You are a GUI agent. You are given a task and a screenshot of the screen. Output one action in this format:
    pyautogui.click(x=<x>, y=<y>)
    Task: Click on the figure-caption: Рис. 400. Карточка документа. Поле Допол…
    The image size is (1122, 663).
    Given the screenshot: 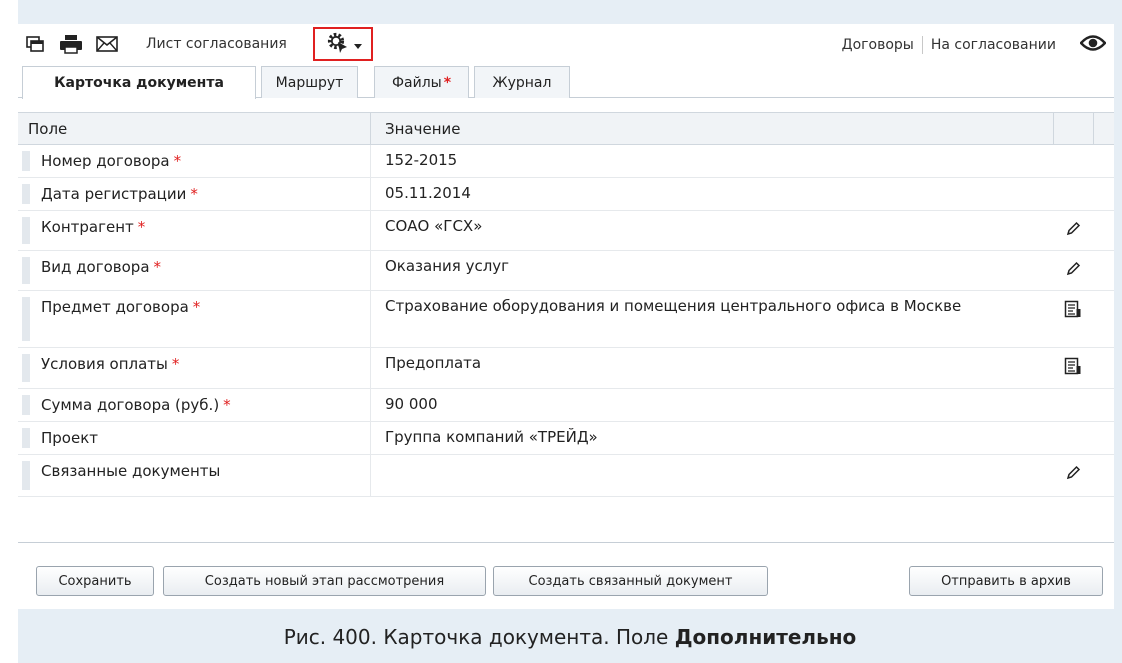 What is the action you would take?
    pyautogui.click(x=570, y=637)
    